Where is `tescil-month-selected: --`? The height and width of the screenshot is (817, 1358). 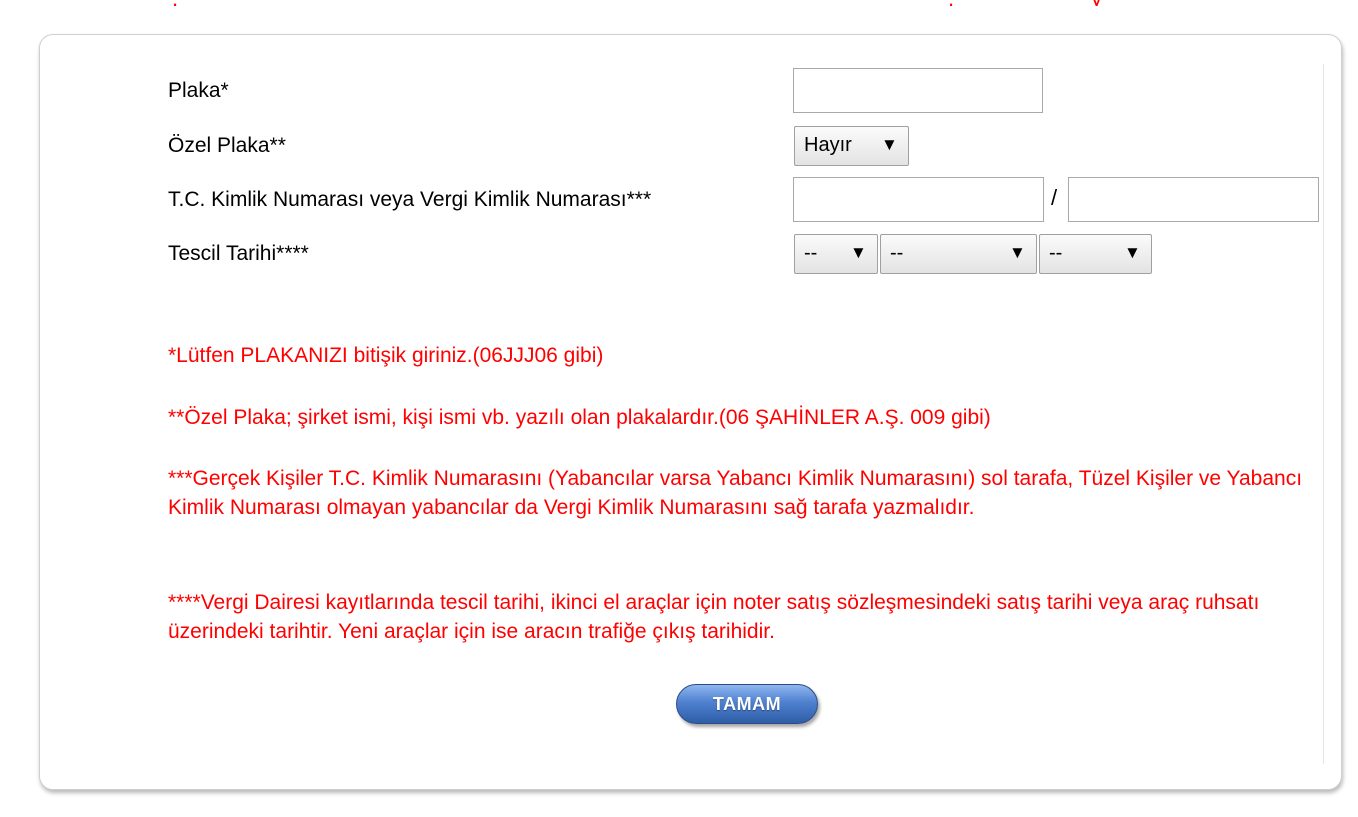
tescil-month-selected: -- is located at coordinates (897, 253).